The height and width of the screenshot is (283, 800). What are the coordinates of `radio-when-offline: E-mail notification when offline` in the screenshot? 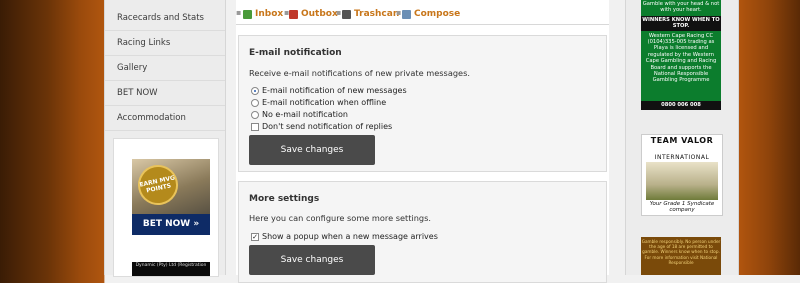 It's located at (318, 102).